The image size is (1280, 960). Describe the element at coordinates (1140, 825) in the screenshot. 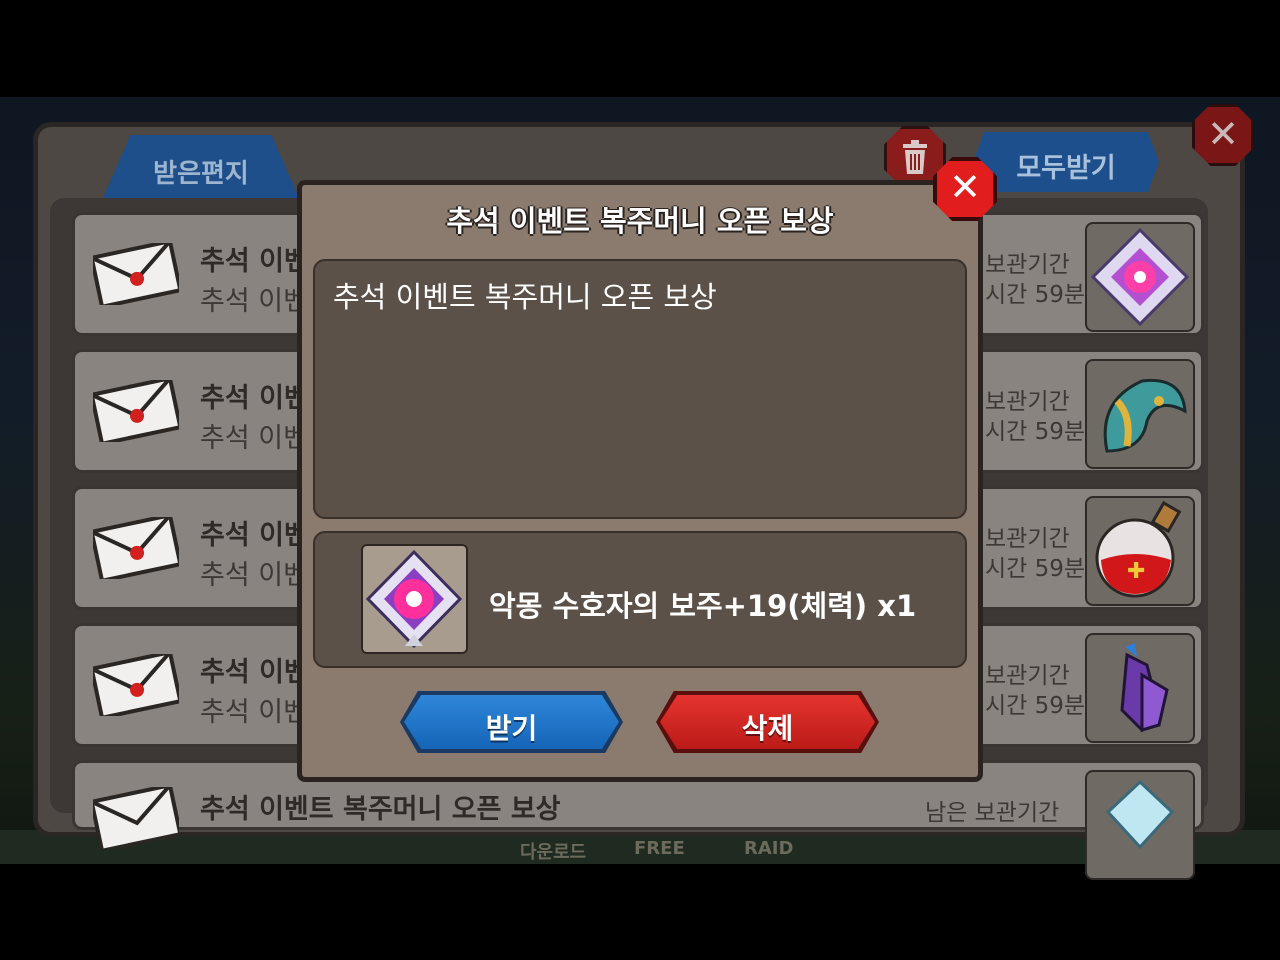

I see `diamond-icon` at that location.